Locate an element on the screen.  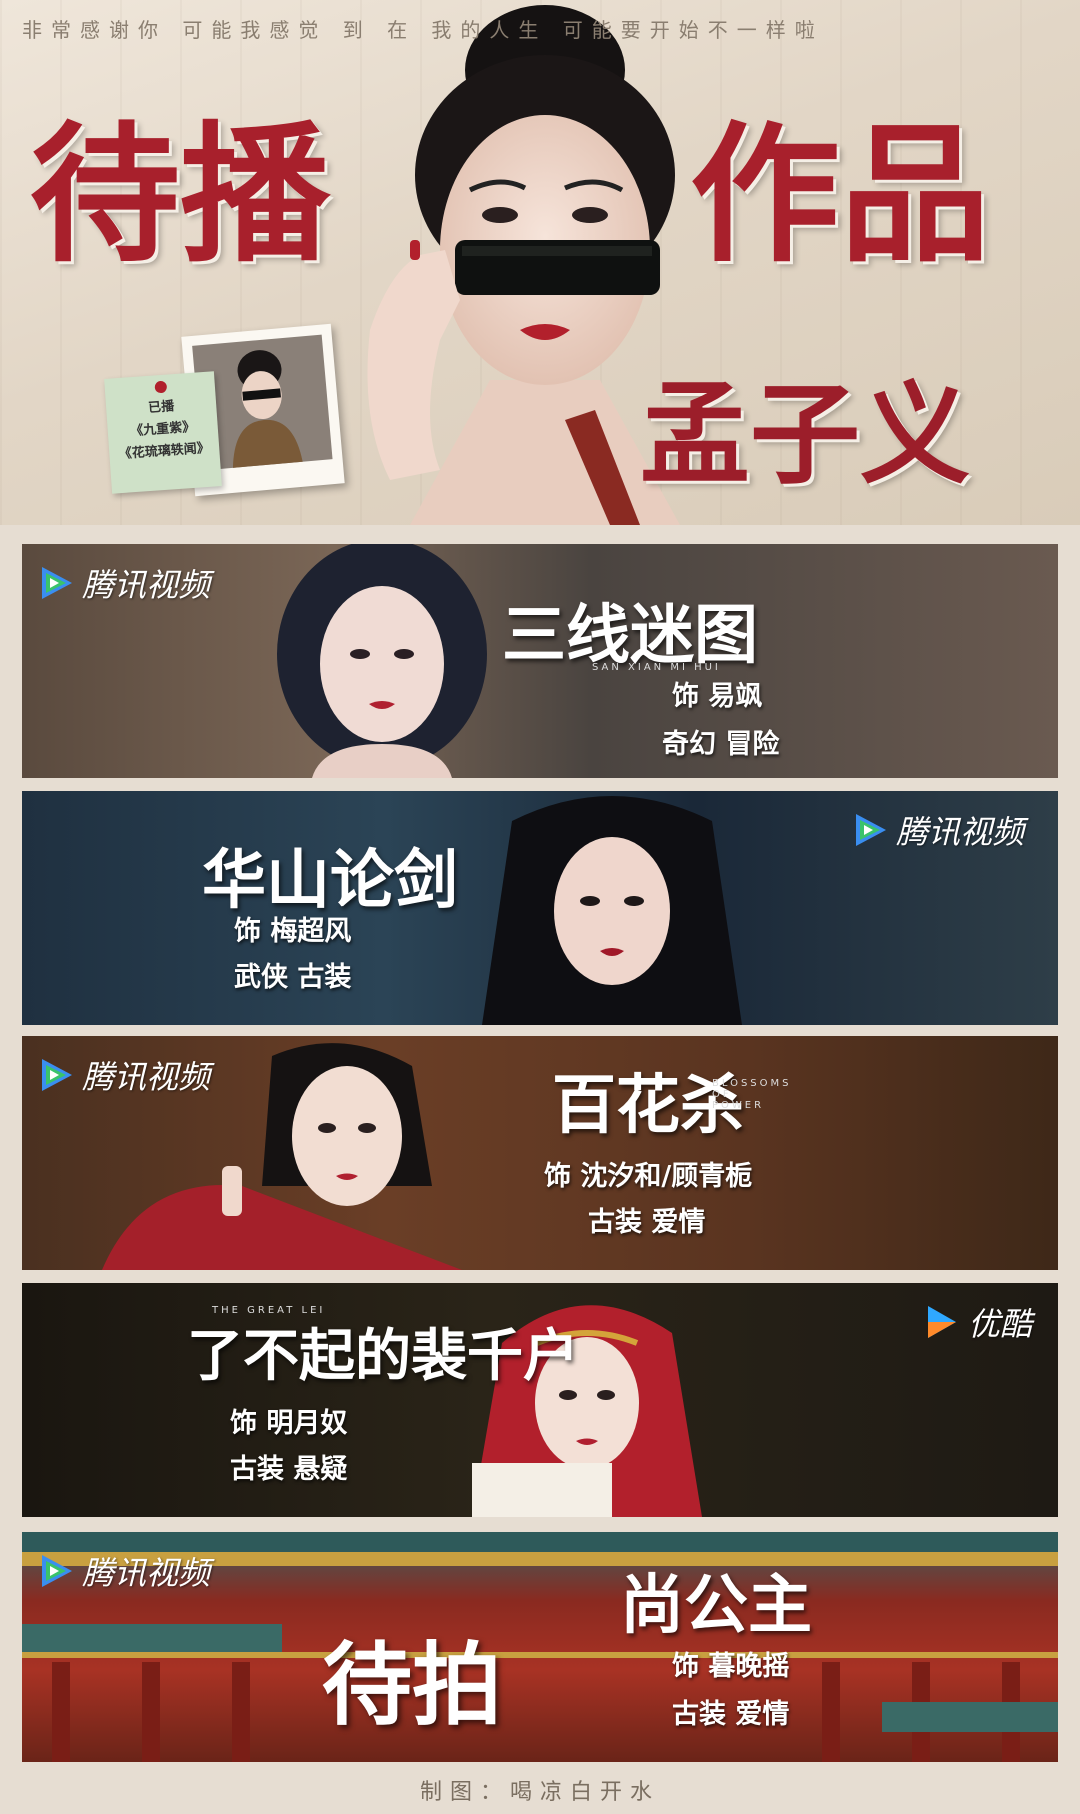
role: 饰 明月奴 is located at coordinates (289, 1423).